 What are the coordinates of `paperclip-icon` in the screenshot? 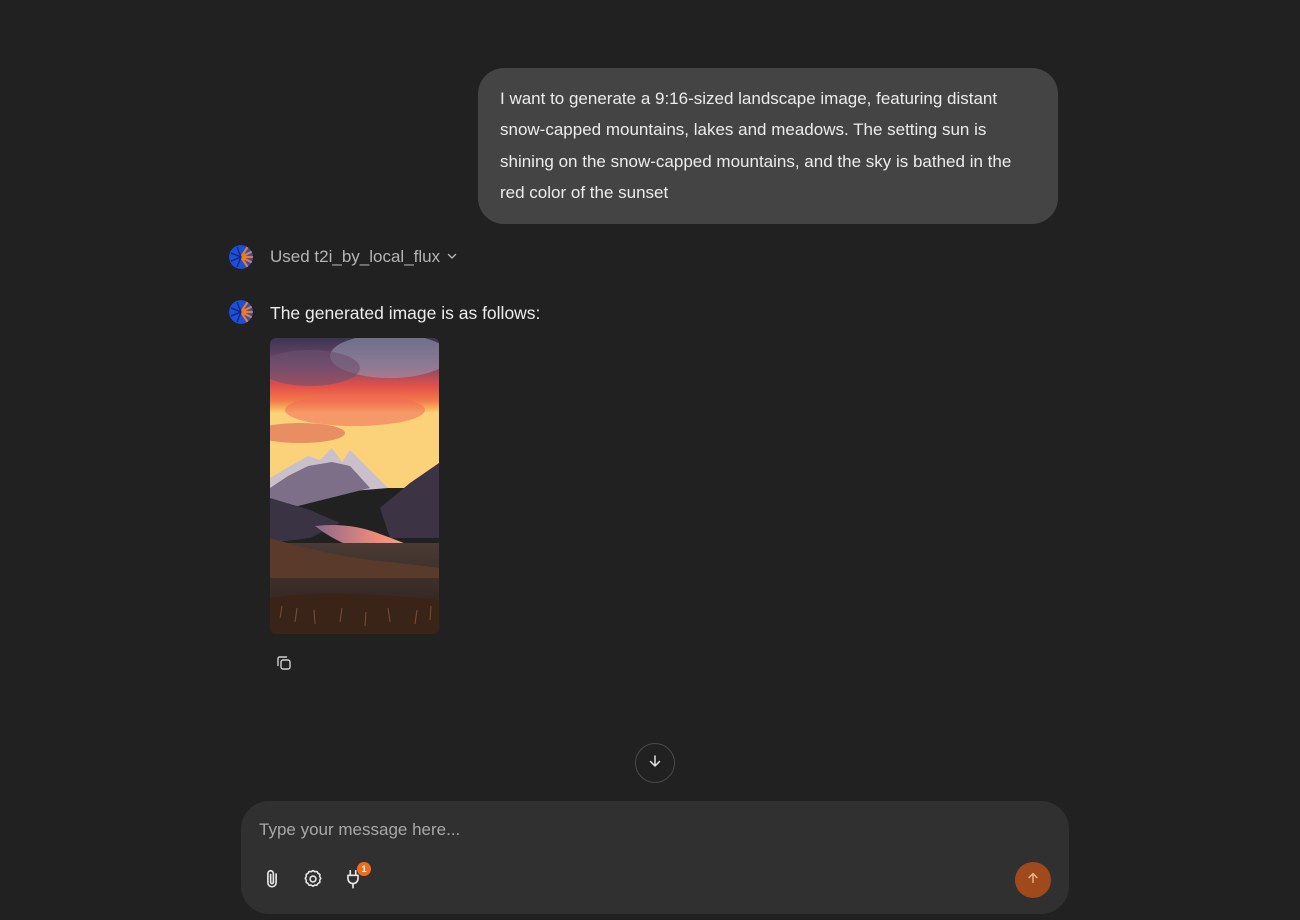 It's located at (272, 881).